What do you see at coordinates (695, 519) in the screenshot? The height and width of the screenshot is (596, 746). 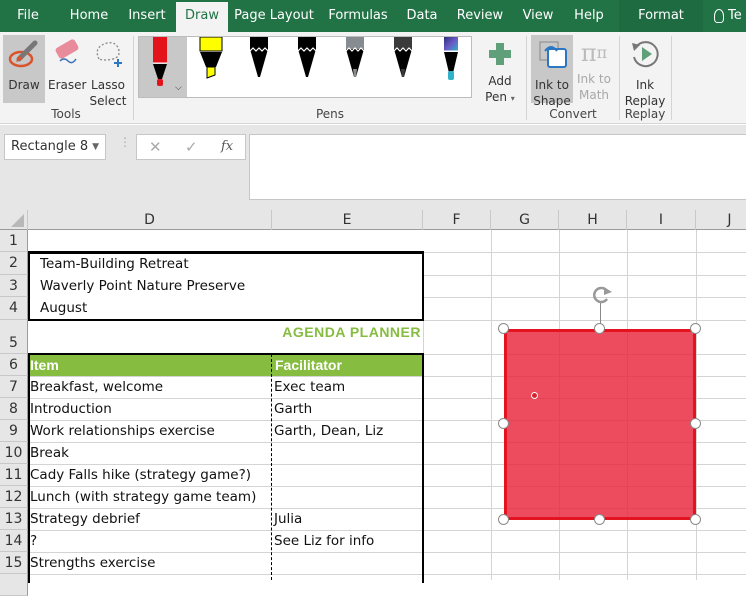 I see `resize-handle-bottom-right` at bounding box center [695, 519].